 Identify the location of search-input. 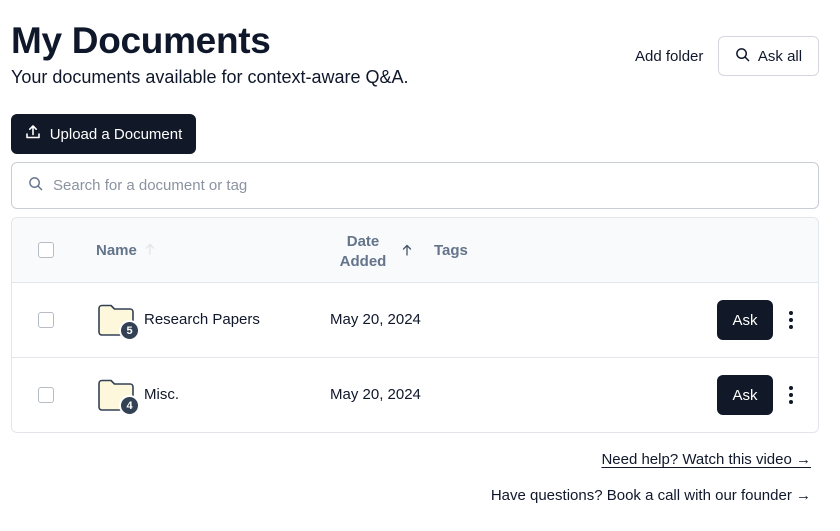
(403, 185).